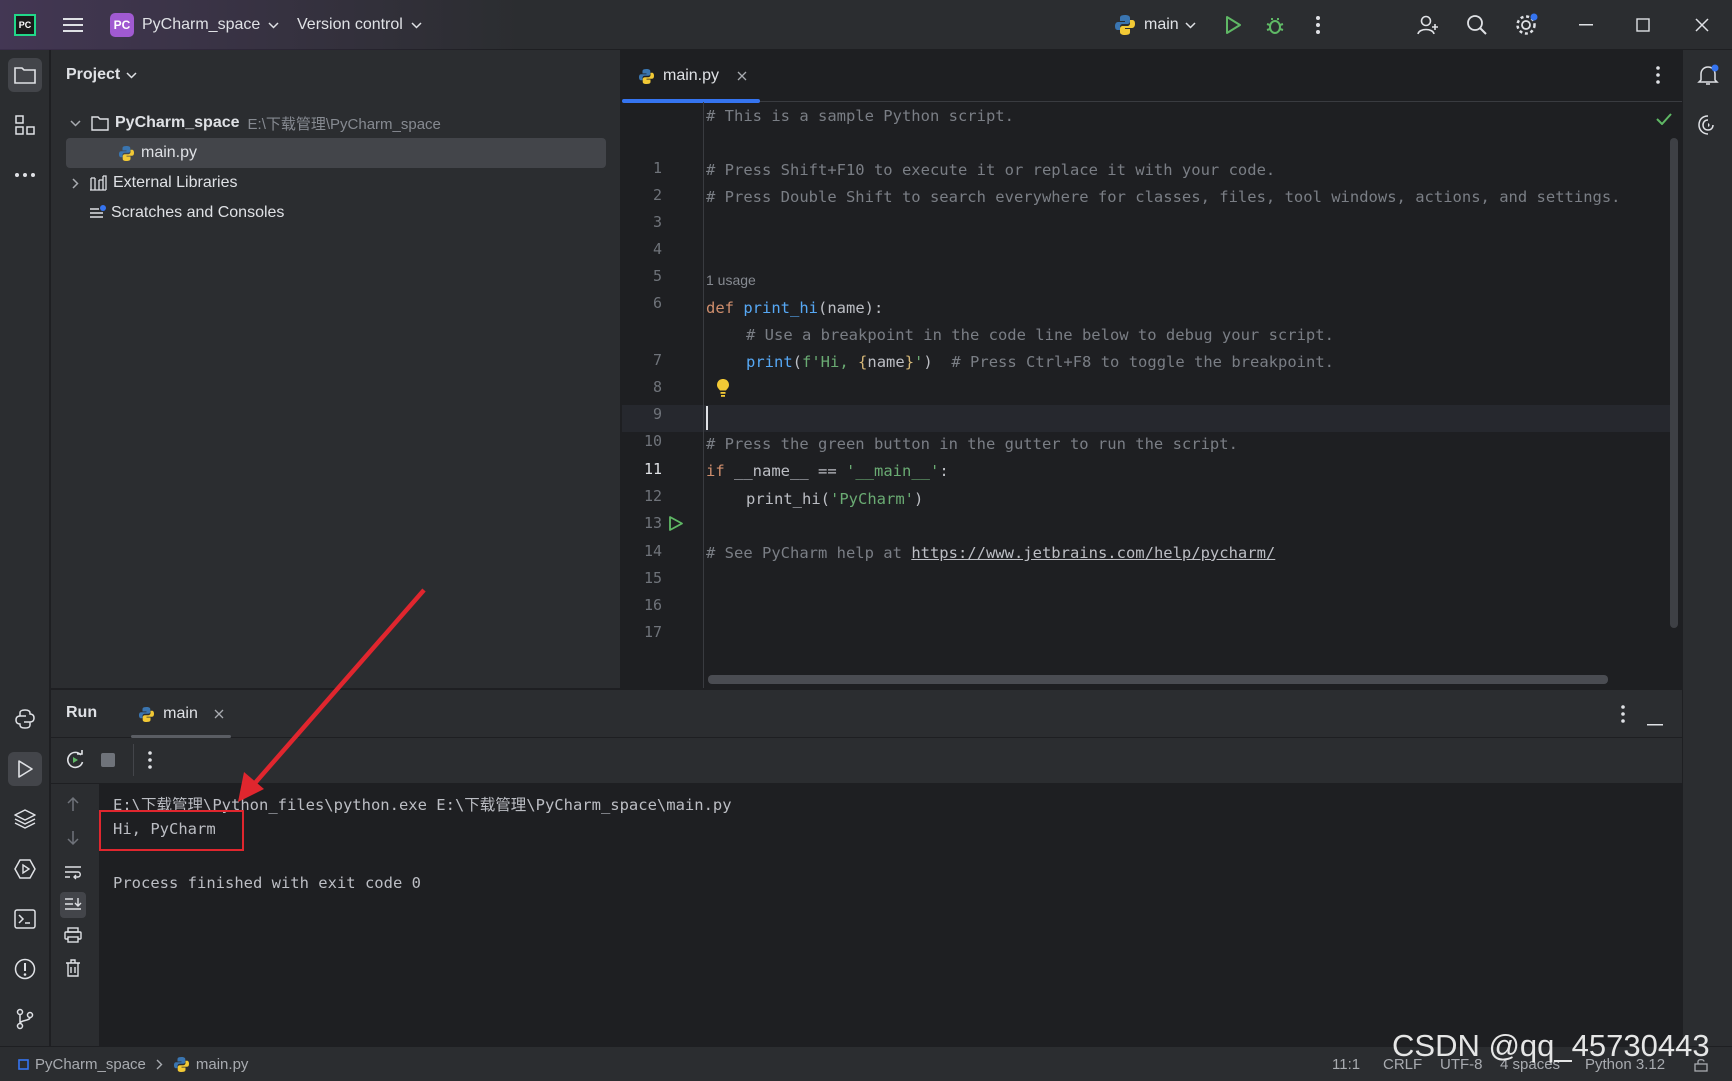  What do you see at coordinates (1346, 1064) in the screenshot?
I see `caret-position: 11:1` at bounding box center [1346, 1064].